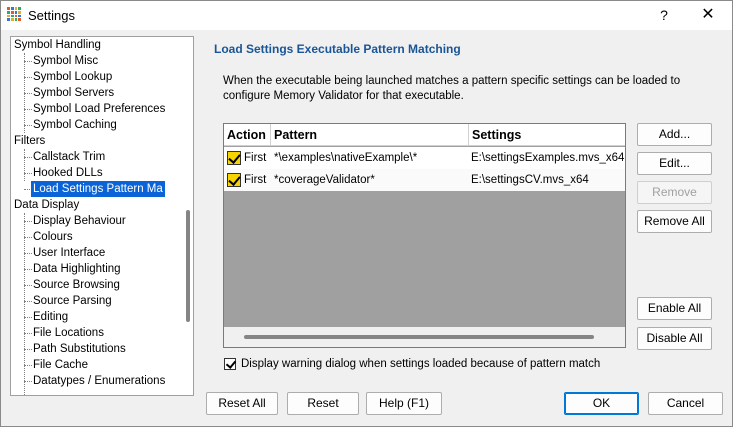  Describe the element at coordinates (674, 192) in the screenshot. I see `remove-button: Remove` at that location.